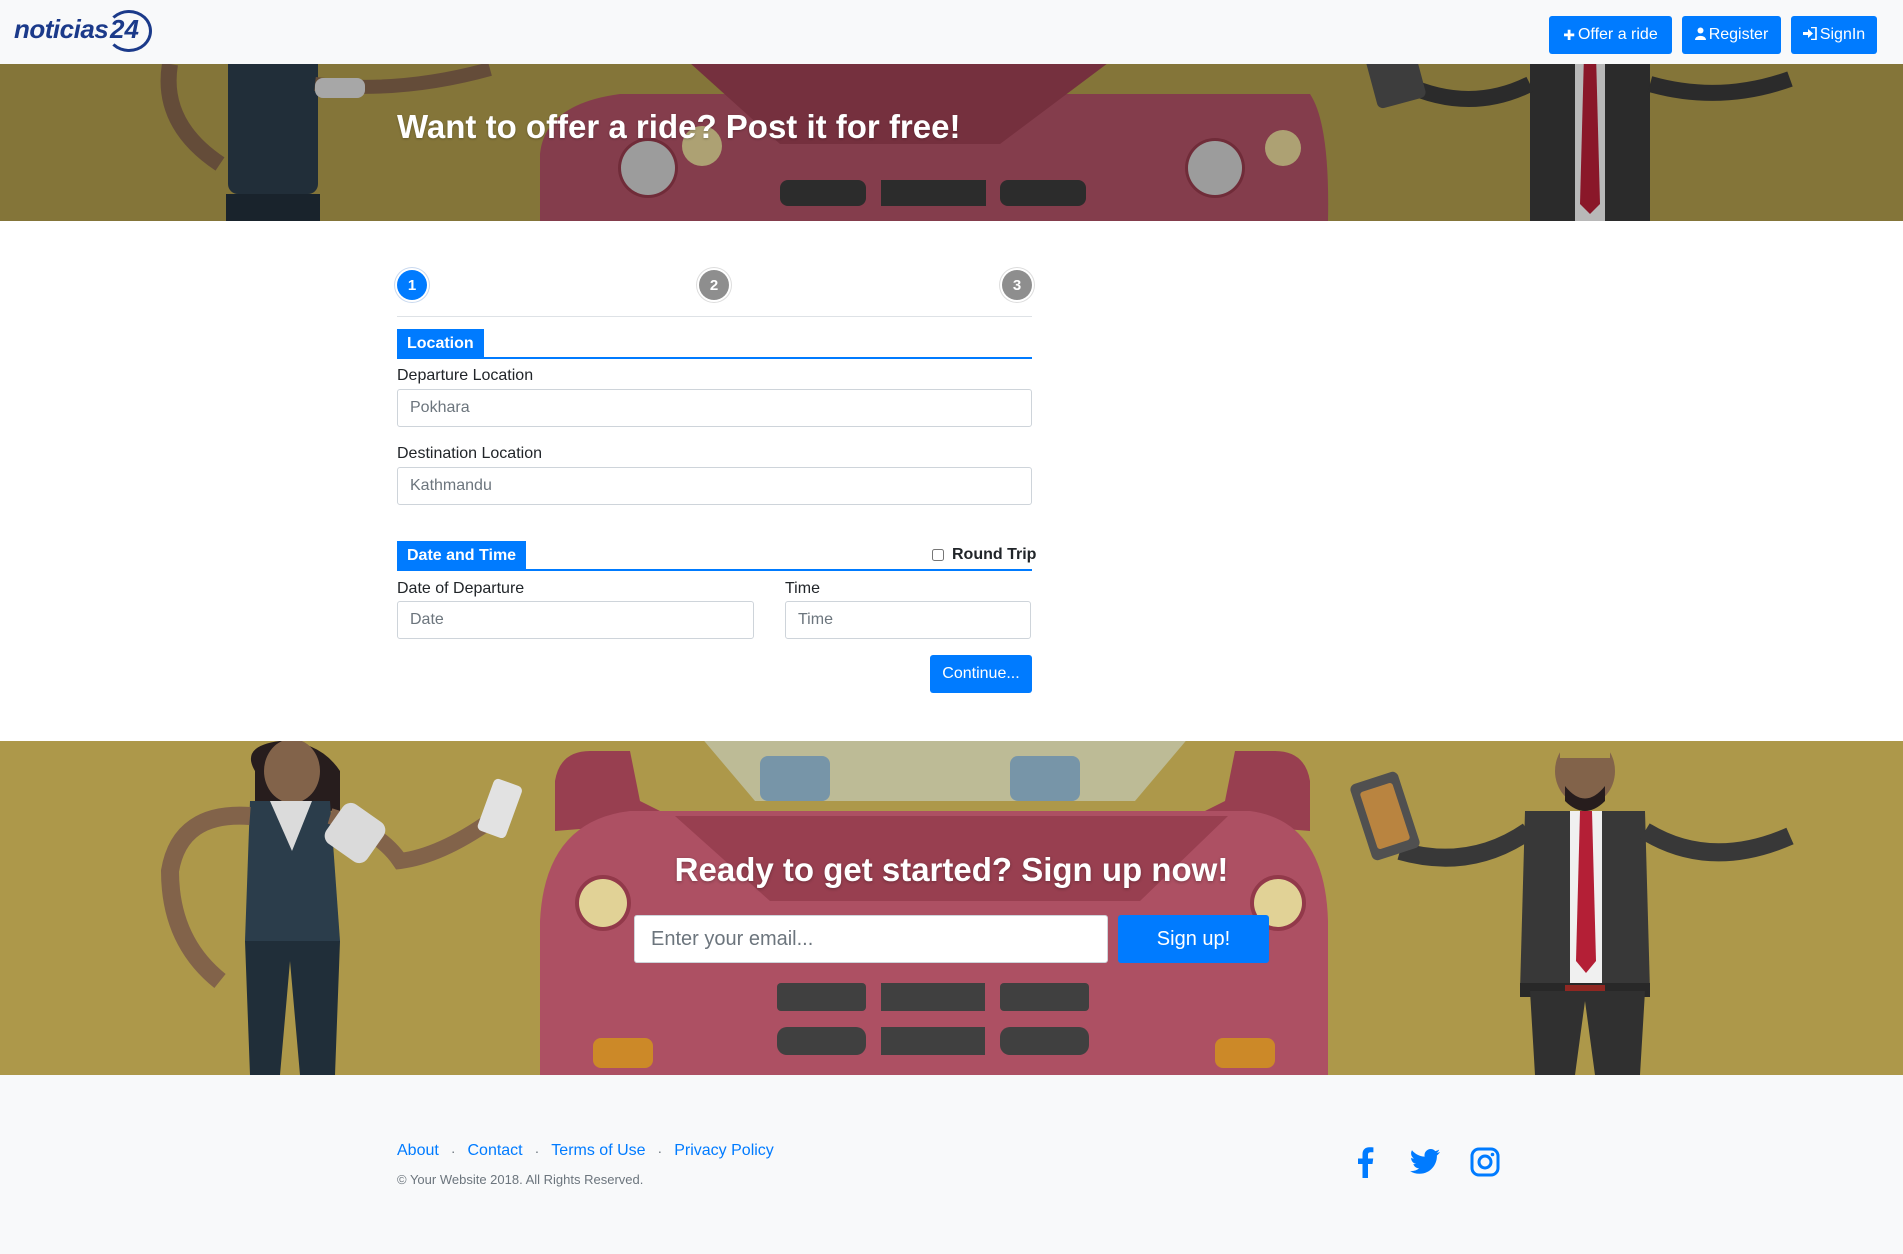  What do you see at coordinates (1017, 285) in the screenshot?
I see `step-3: 3` at bounding box center [1017, 285].